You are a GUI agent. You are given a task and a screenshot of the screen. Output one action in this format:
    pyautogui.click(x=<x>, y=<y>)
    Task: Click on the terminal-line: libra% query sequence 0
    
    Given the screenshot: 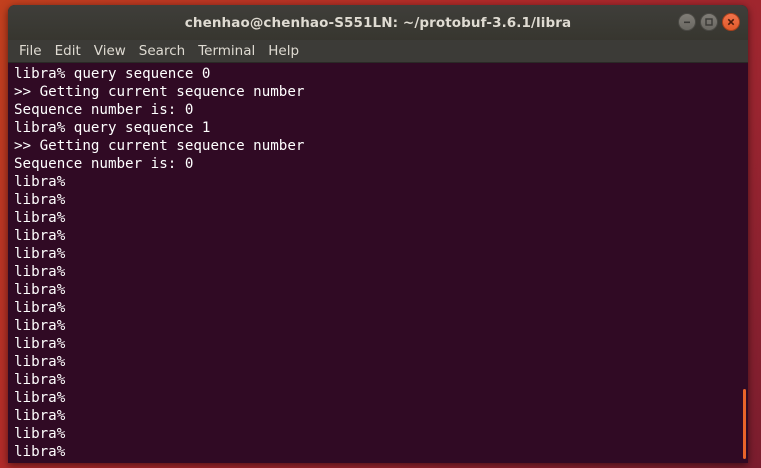 What is the action you would take?
    pyautogui.click(x=112, y=74)
    